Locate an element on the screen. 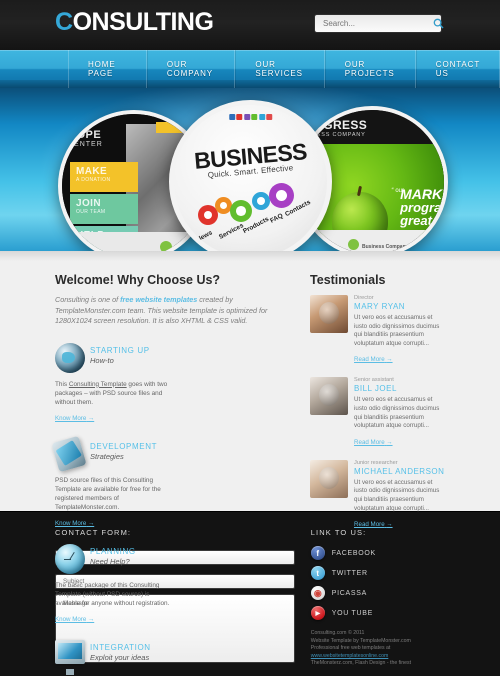 The width and height of the screenshot is (500, 676). slide-right-badge is located at coordinates (353, 244).